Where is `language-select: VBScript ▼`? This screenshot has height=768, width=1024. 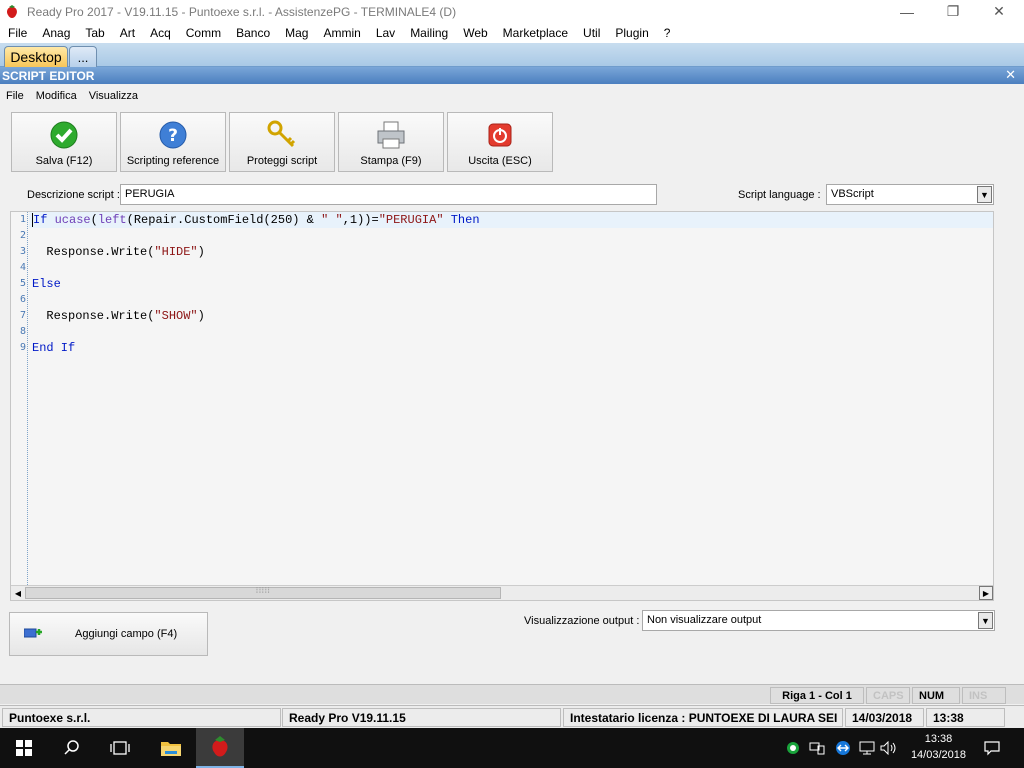 language-select: VBScript ▼ is located at coordinates (910, 194).